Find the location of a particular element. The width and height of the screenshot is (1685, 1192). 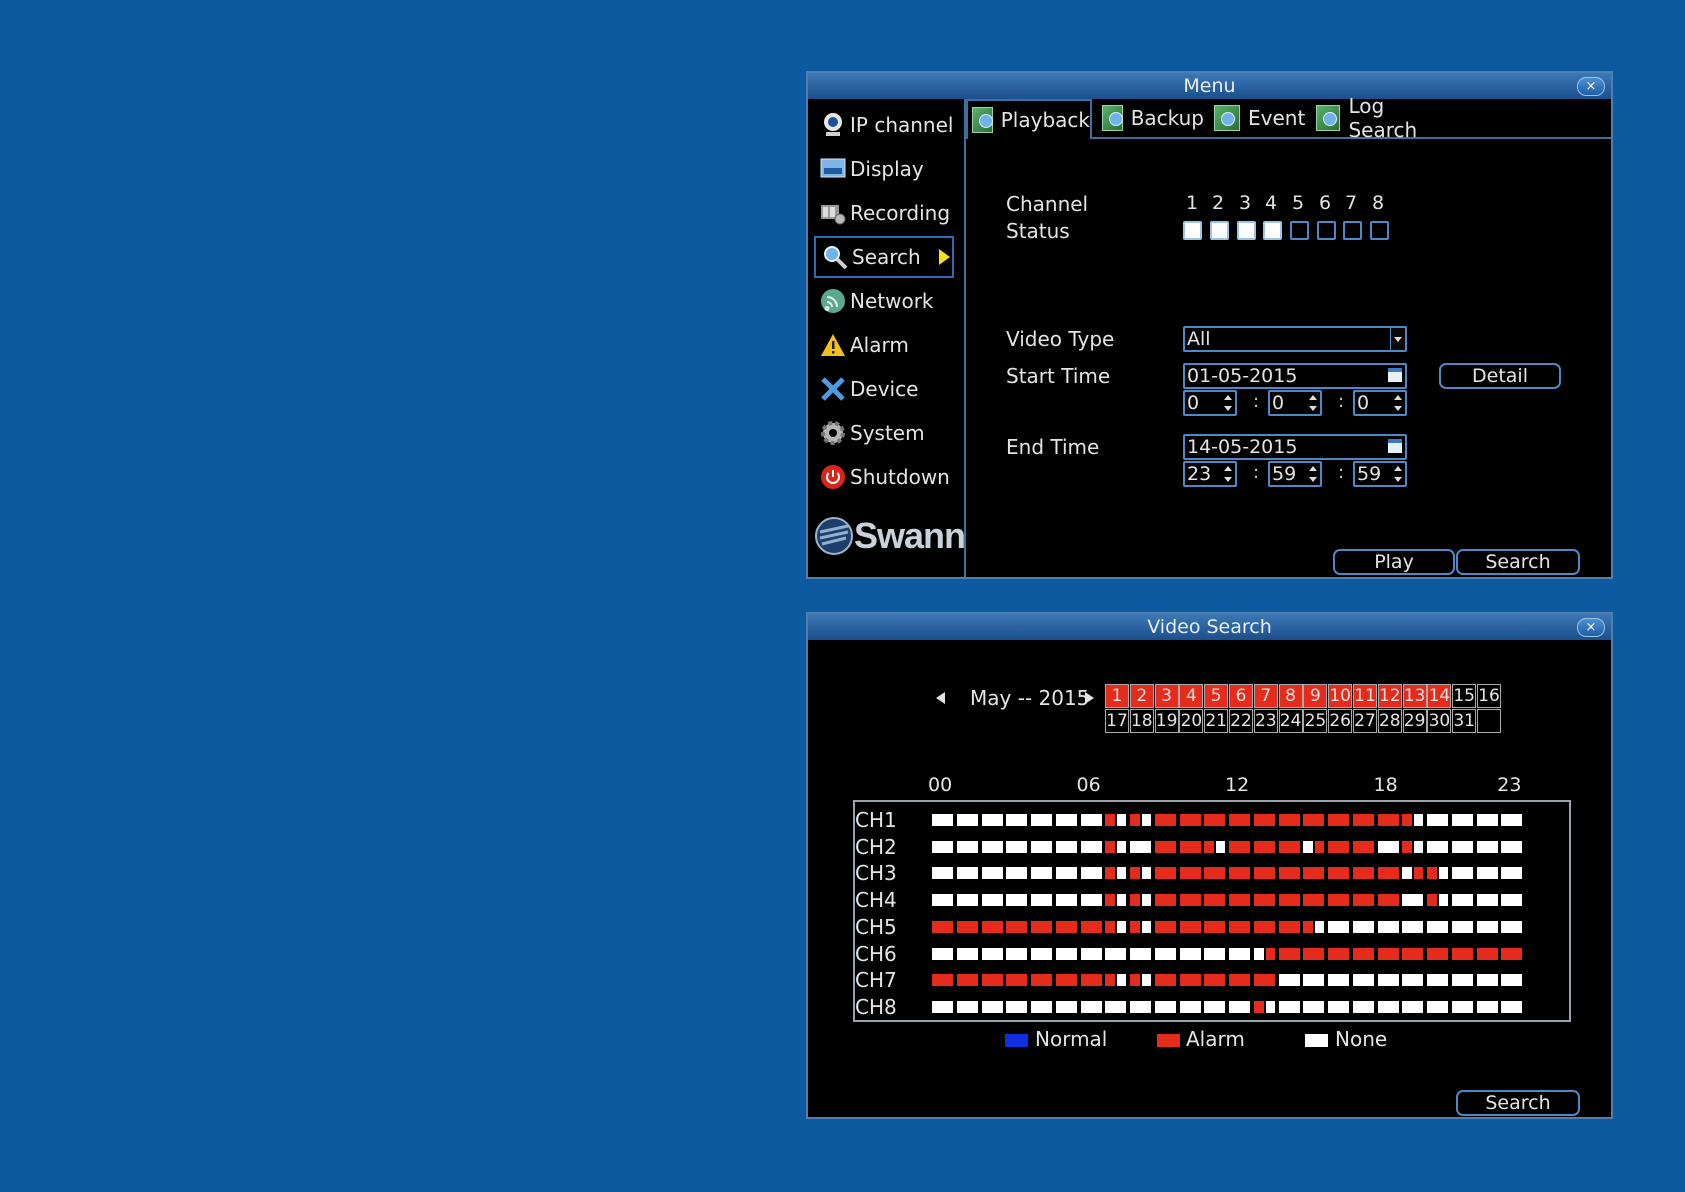

sidebar-item-recording: Recording is located at coordinates (884, 213).